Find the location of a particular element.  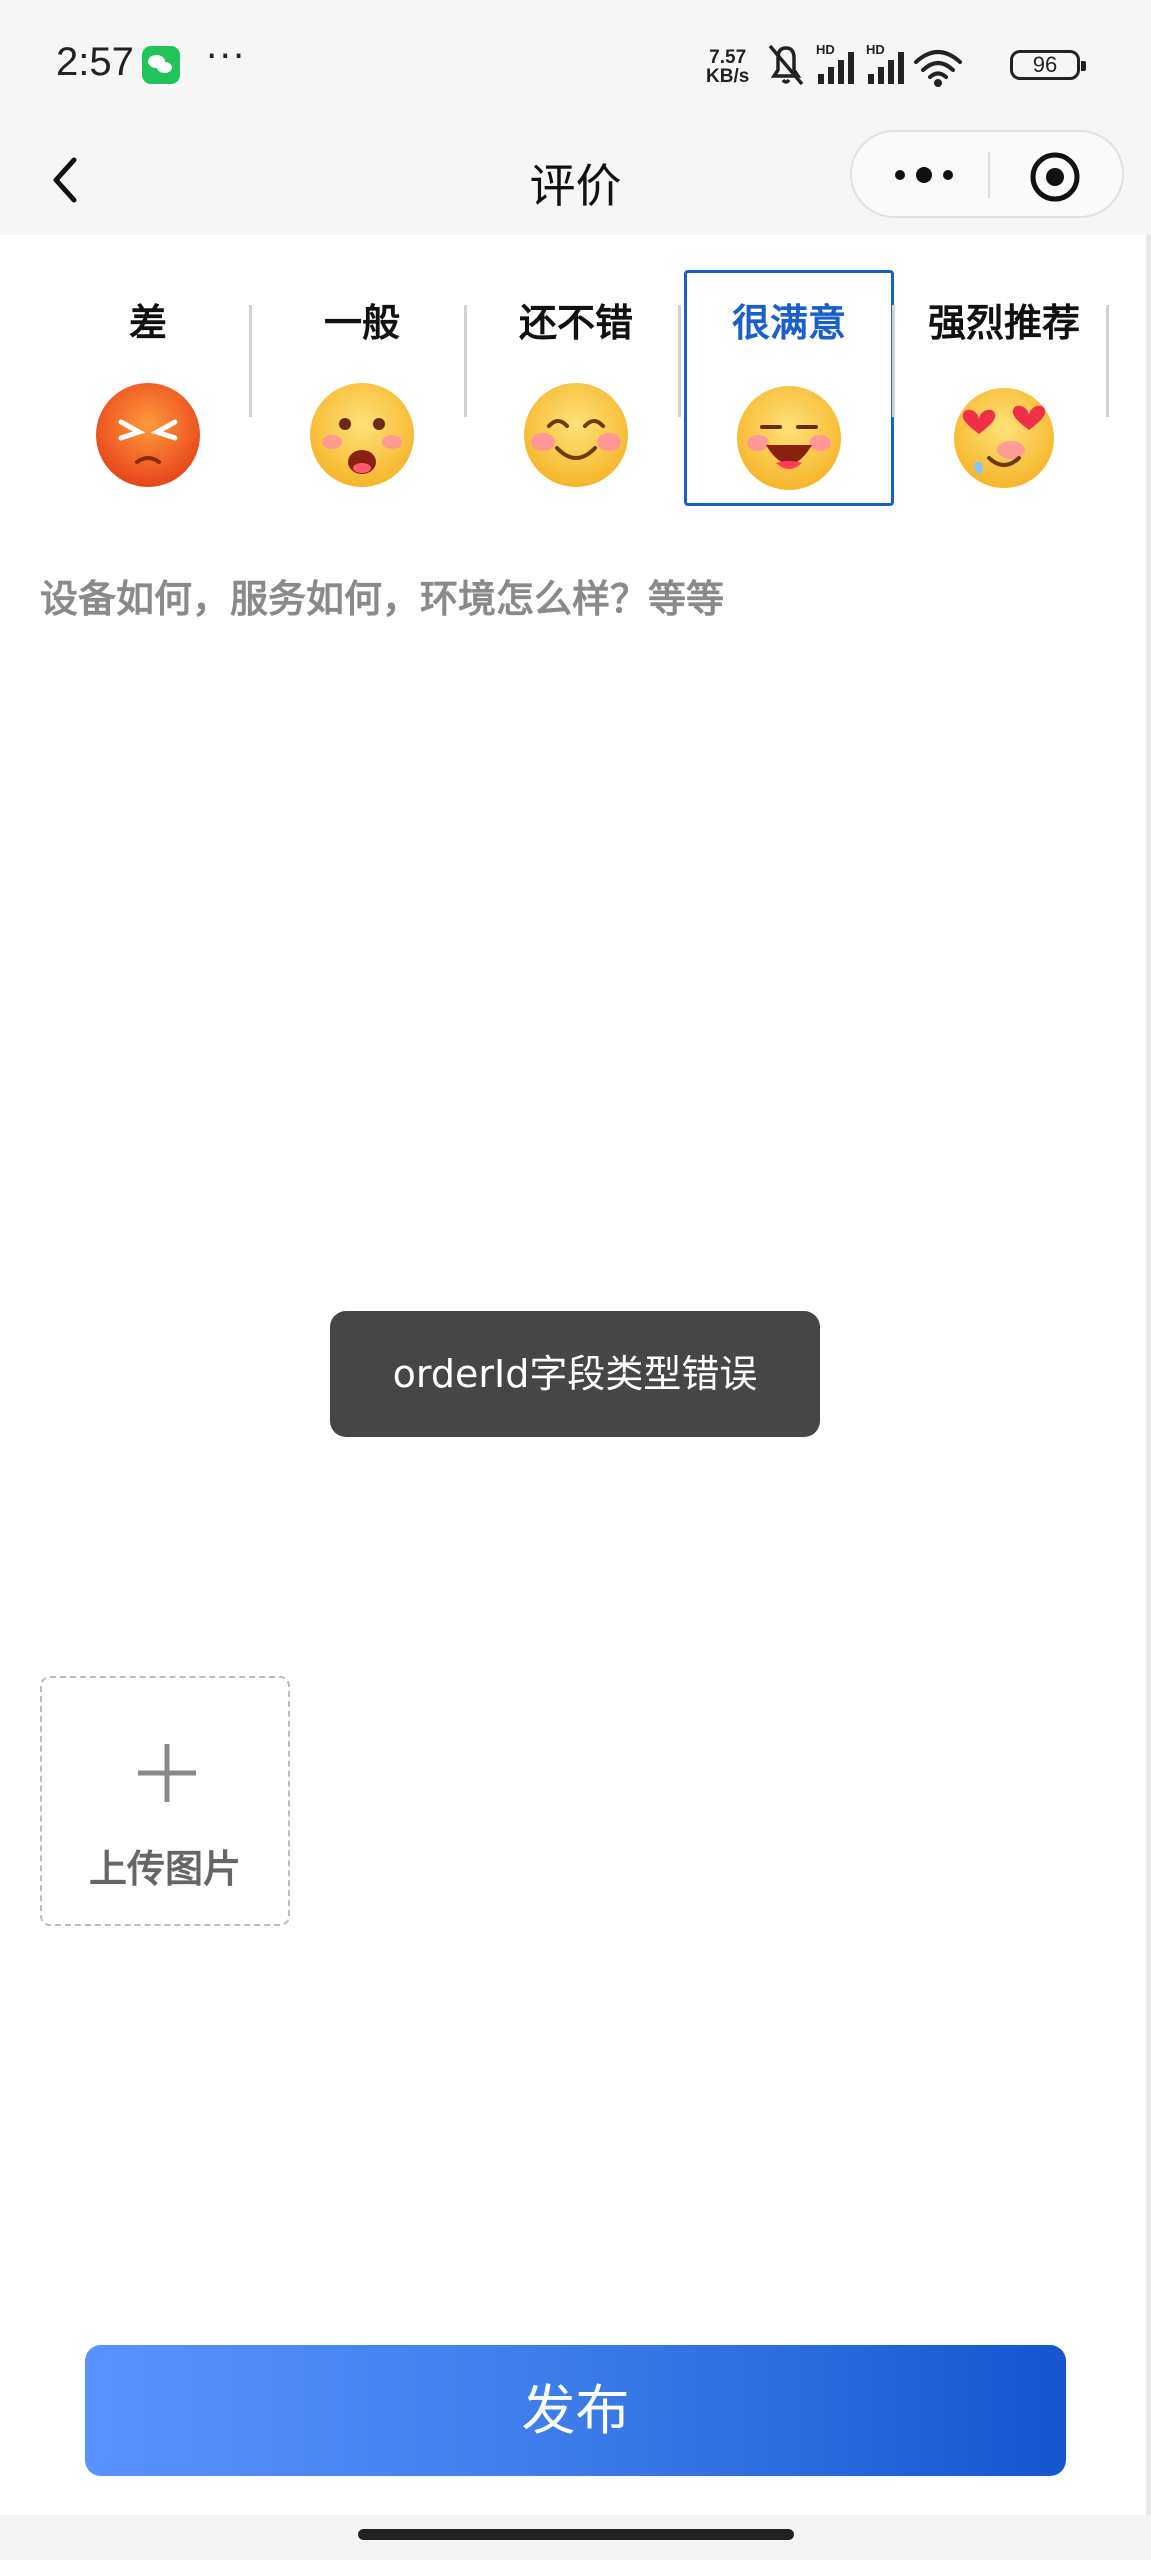

rating-option-very-satisfied: 很满意 is located at coordinates (789, 388).